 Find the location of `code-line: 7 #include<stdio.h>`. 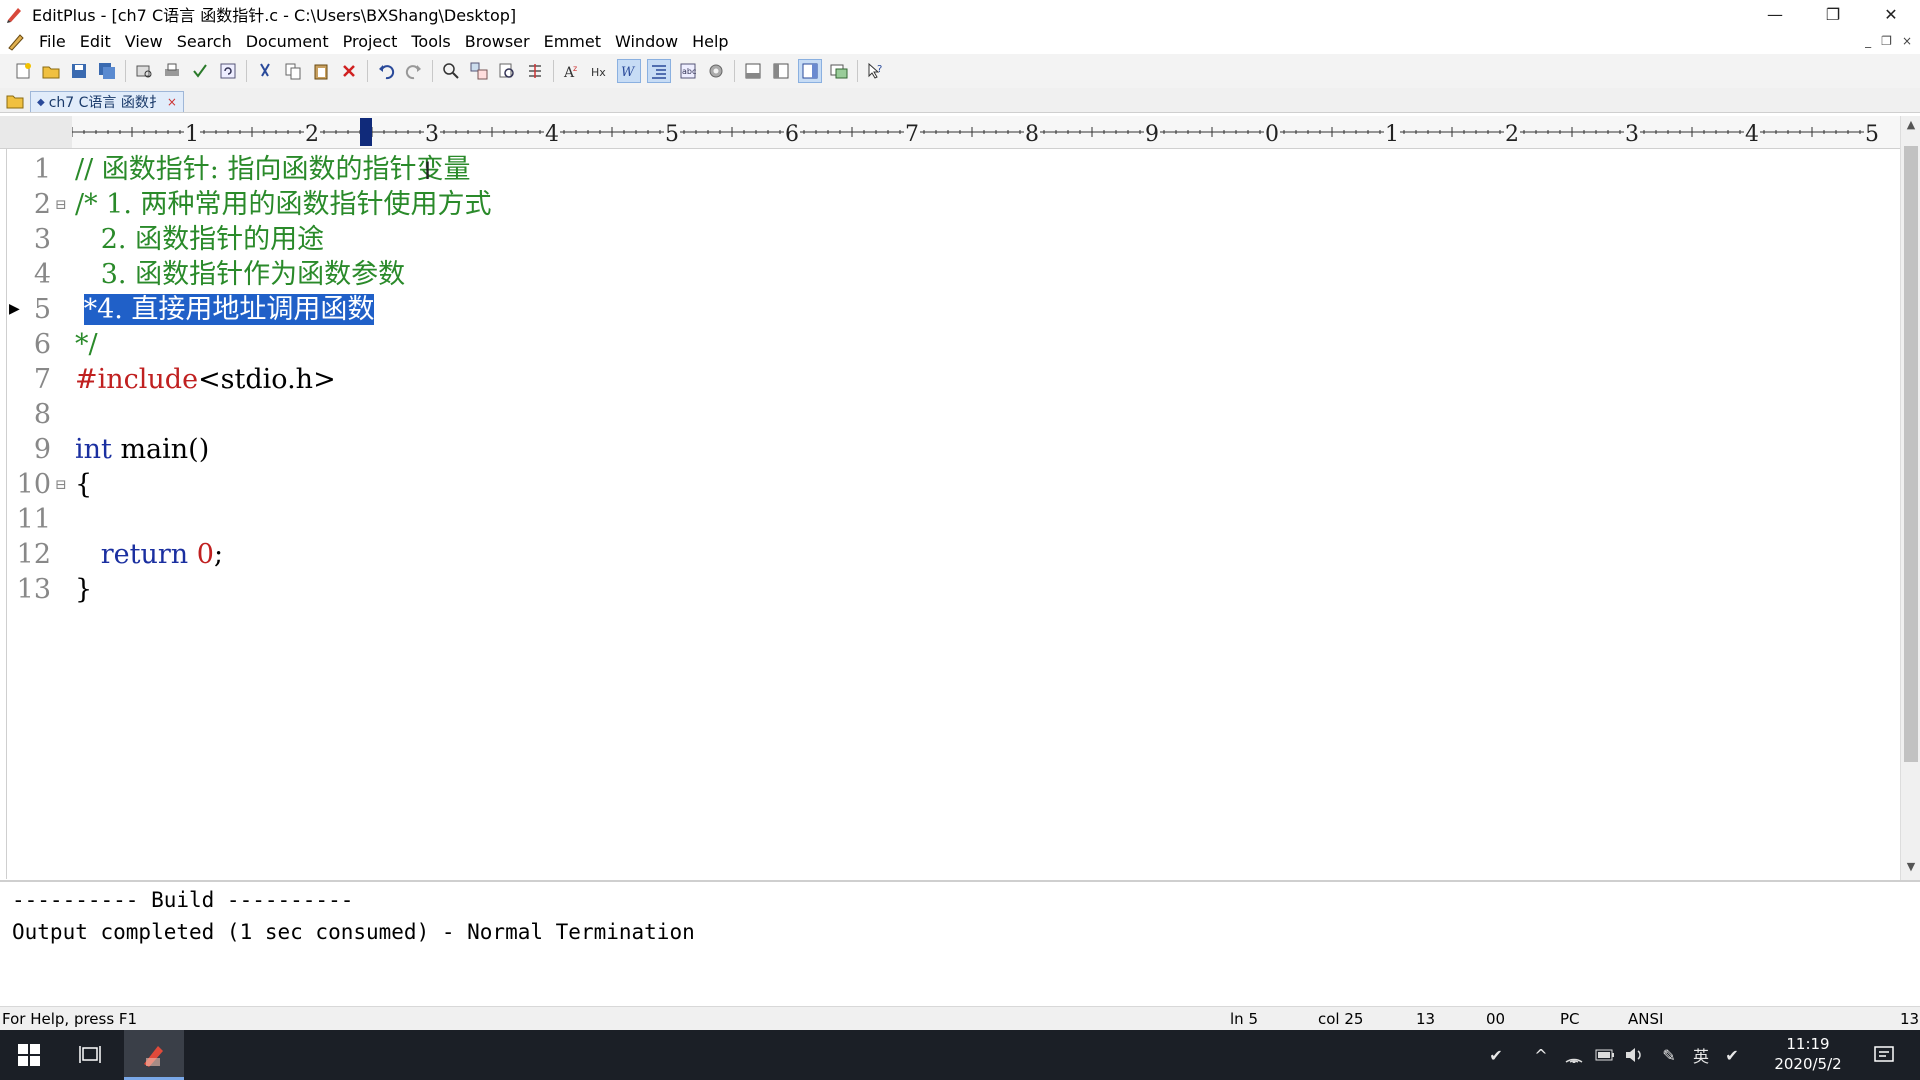

code-line: 7 #include<stdio.h> is located at coordinates (947, 379).